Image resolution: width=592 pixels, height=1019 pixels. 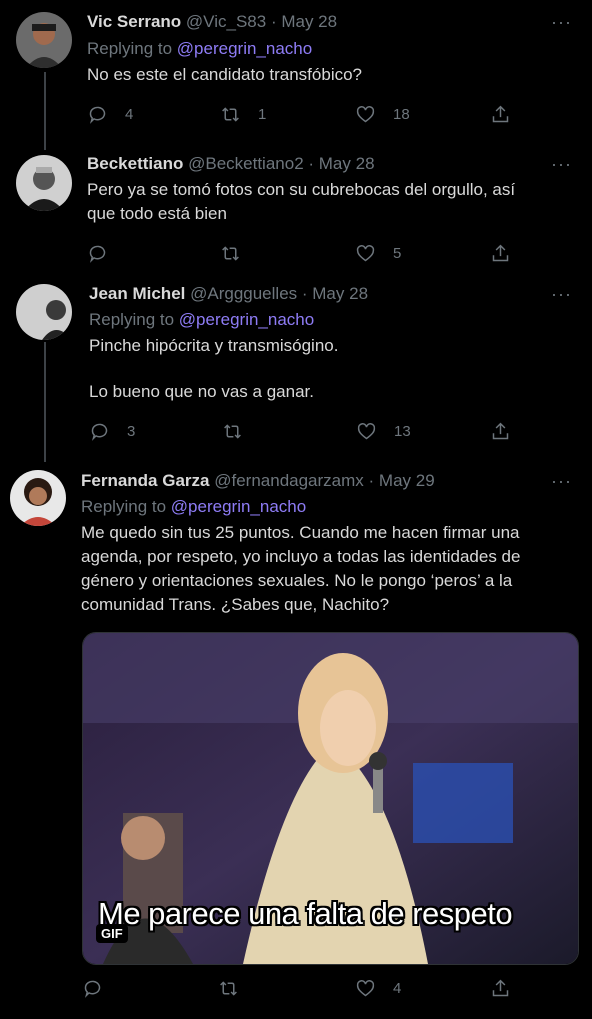 I want to click on like-button: 13, so click(x=383, y=431).